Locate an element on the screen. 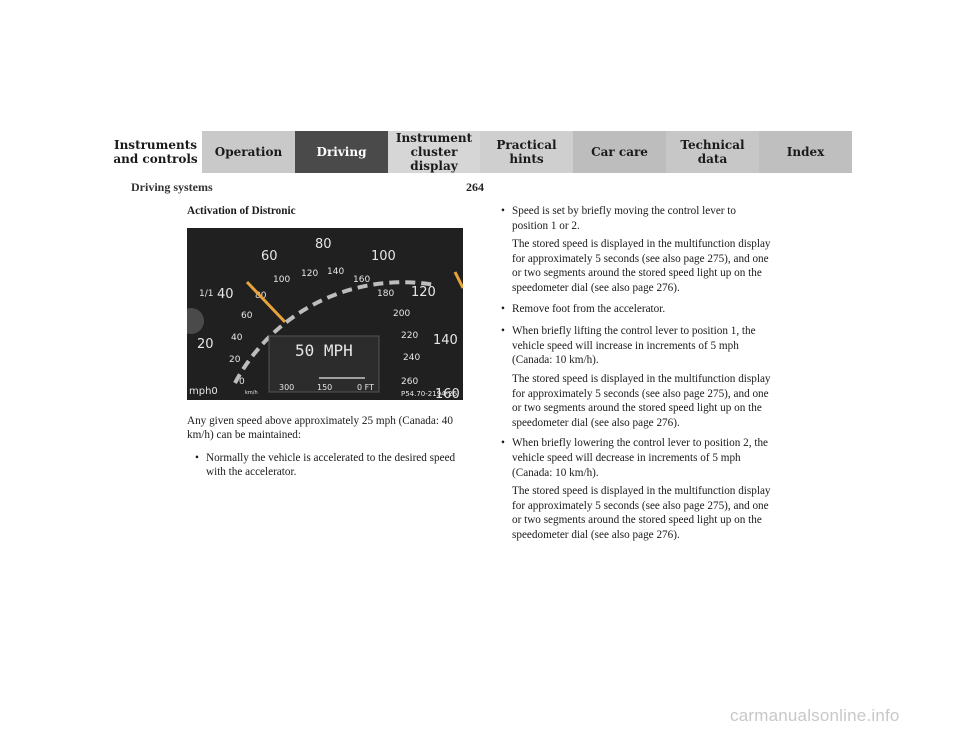 The image size is (960, 742). page-number: 264 is located at coordinates (475, 187).